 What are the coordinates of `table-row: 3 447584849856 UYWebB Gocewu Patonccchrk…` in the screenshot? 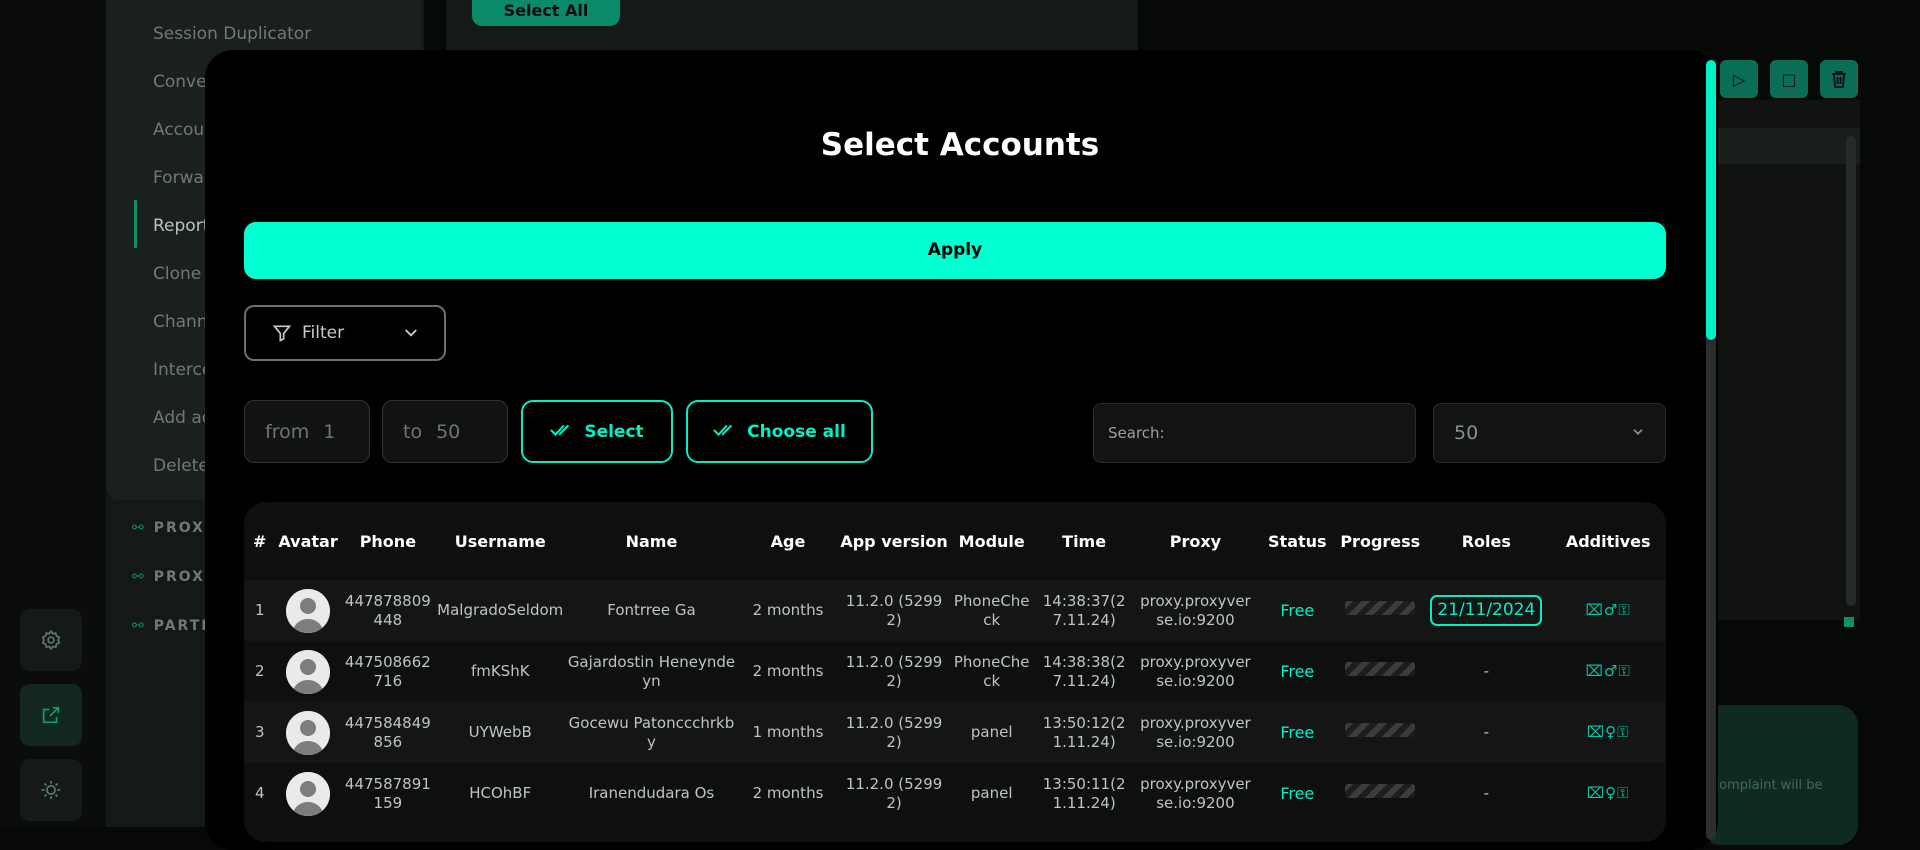 It's located at (955, 732).